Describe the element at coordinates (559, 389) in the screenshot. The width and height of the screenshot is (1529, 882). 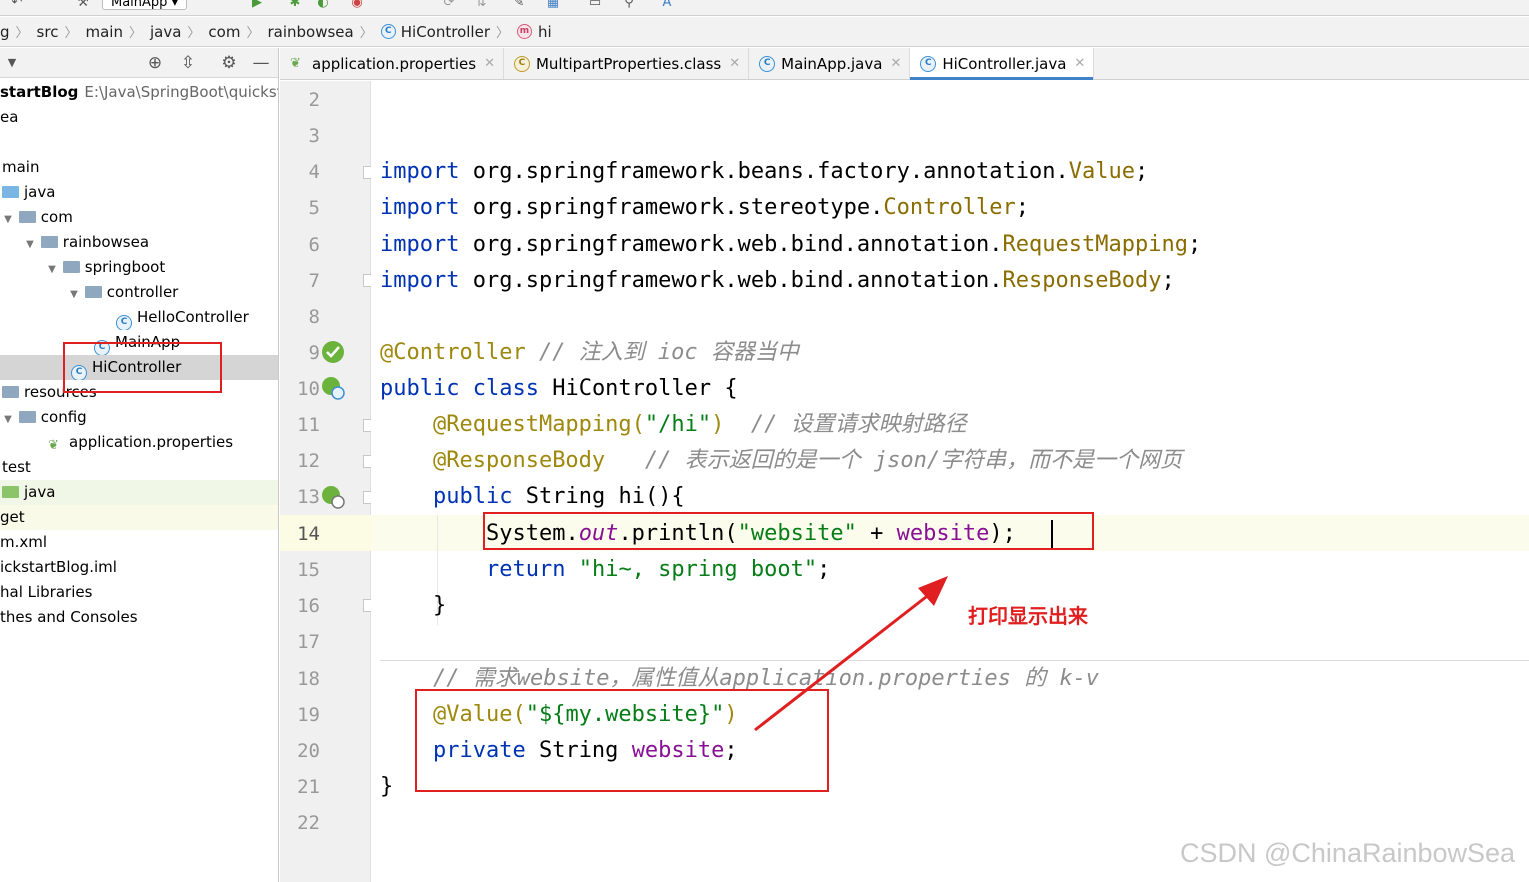
I see `code-line-10: public class HiController {` at that location.